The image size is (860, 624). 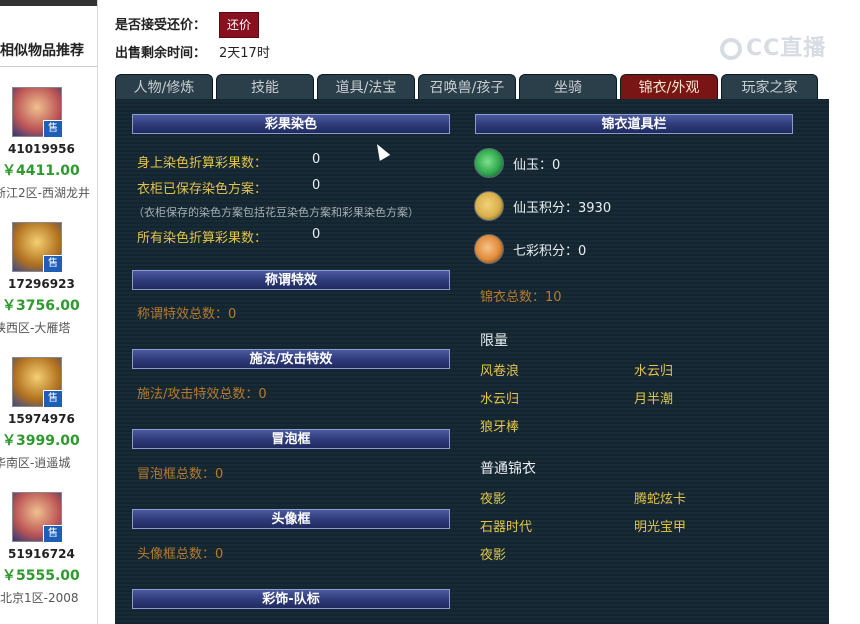 What do you see at coordinates (41, 419) in the screenshot?
I see `item-id: 15974976` at bounding box center [41, 419].